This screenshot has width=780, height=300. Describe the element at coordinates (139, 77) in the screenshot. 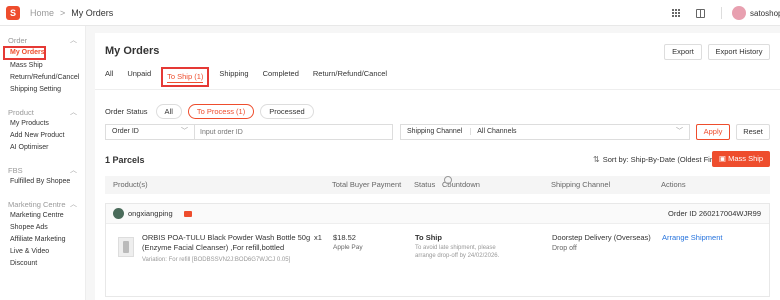

I see `tab-unpaid: Unpaid` at that location.